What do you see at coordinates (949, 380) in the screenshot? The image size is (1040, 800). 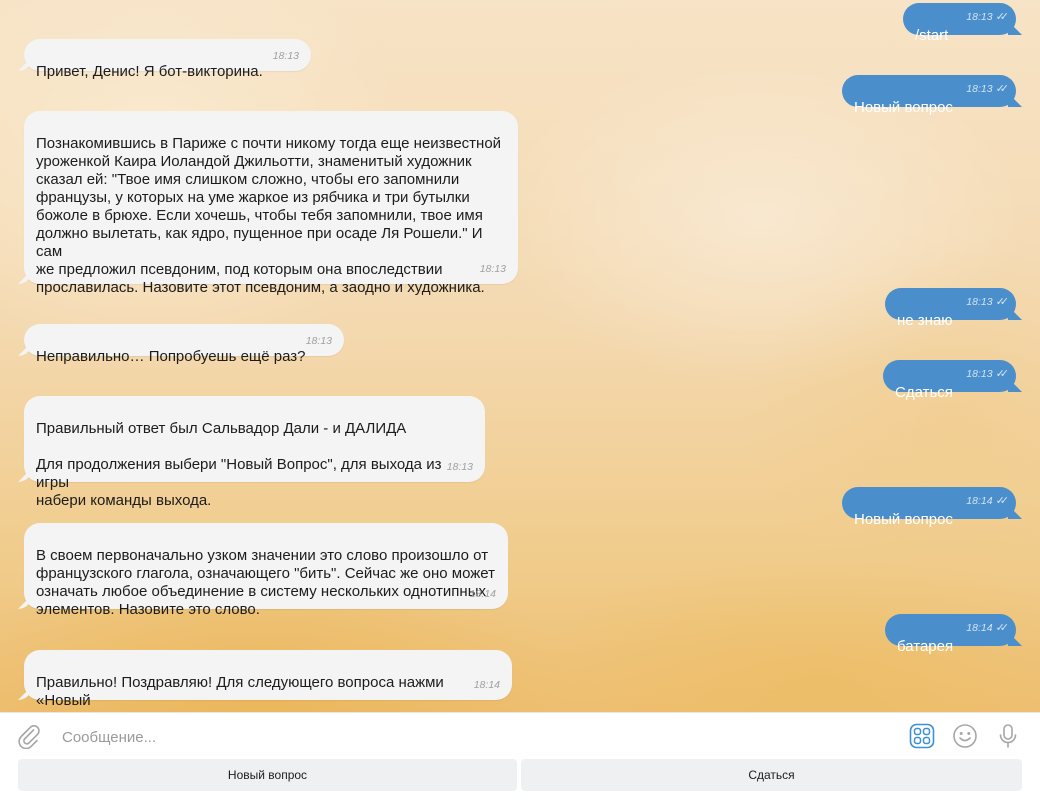 I see `outgoing-message: Сдаться 18:13 ✓✓` at bounding box center [949, 380].